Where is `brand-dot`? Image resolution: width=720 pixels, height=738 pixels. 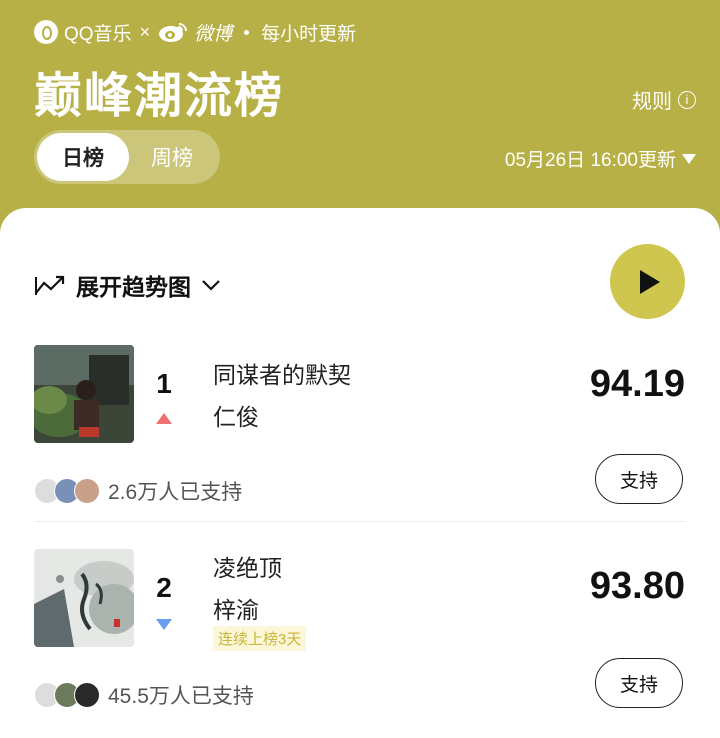
brand-dot is located at coordinates (247, 32).